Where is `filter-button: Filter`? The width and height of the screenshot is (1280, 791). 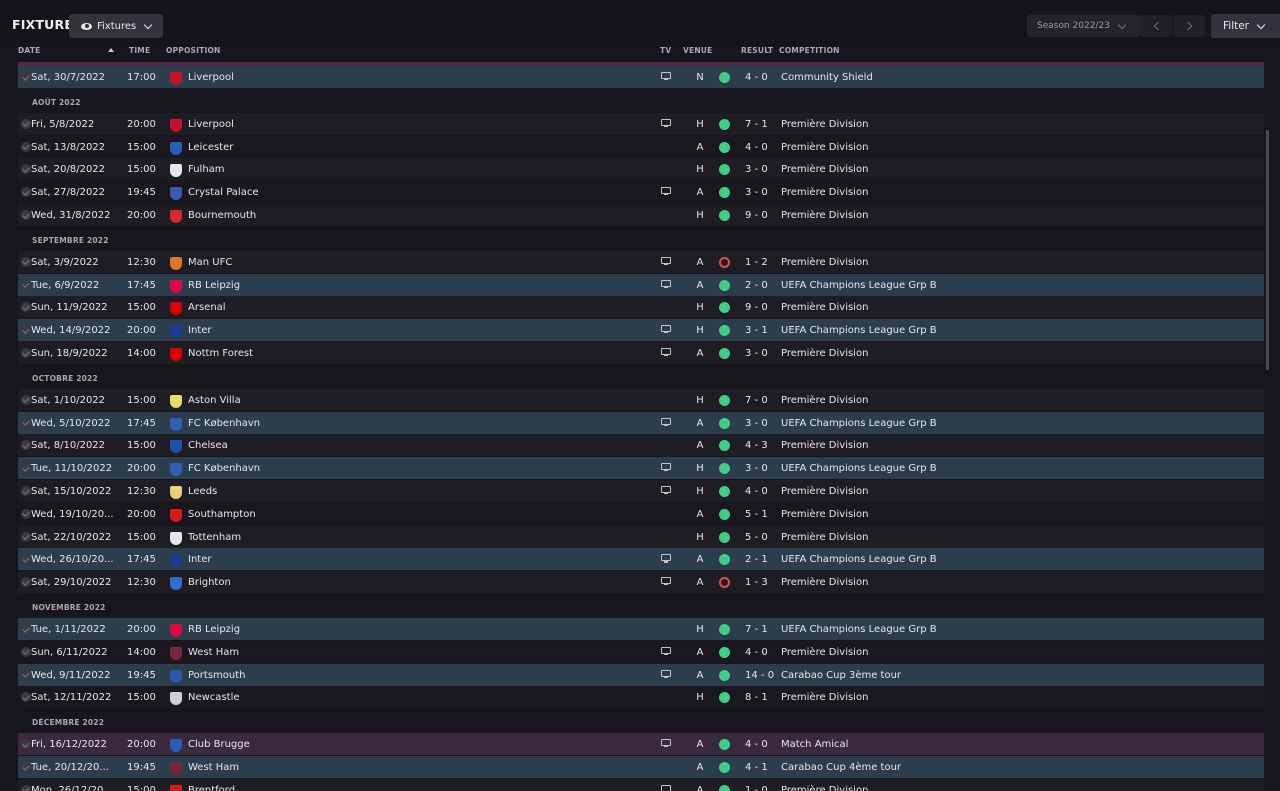 filter-button: Filter is located at coordinates (1245, 26).